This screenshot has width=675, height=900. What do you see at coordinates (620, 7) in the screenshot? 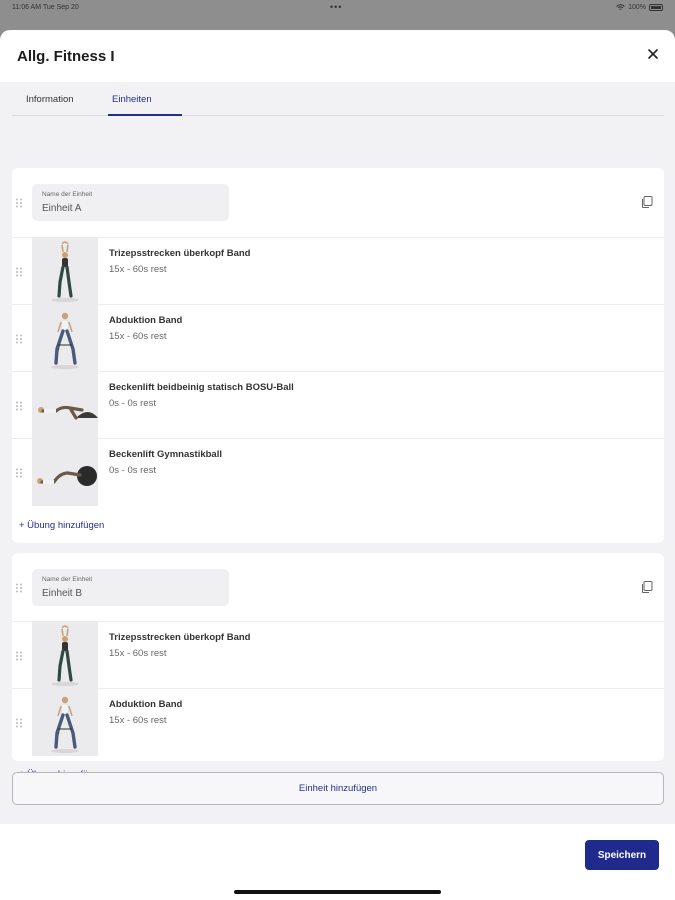
I see `wifi-icon` at bounding box center [620, 7].